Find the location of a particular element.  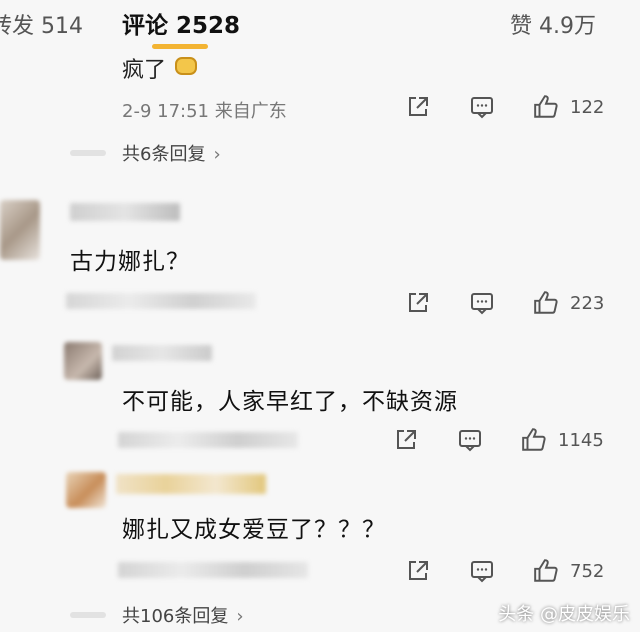

view-replies-link: 共6条回复 › is located at coordinates (171, 153).